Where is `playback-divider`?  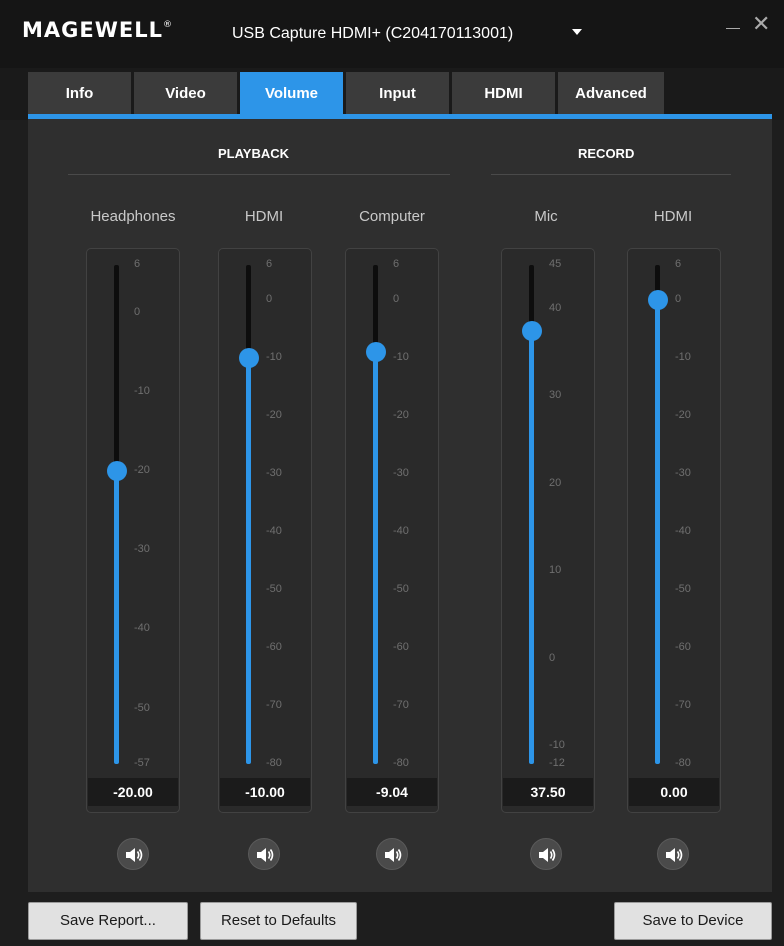
playback-divider is located at coordinates (259, 174).